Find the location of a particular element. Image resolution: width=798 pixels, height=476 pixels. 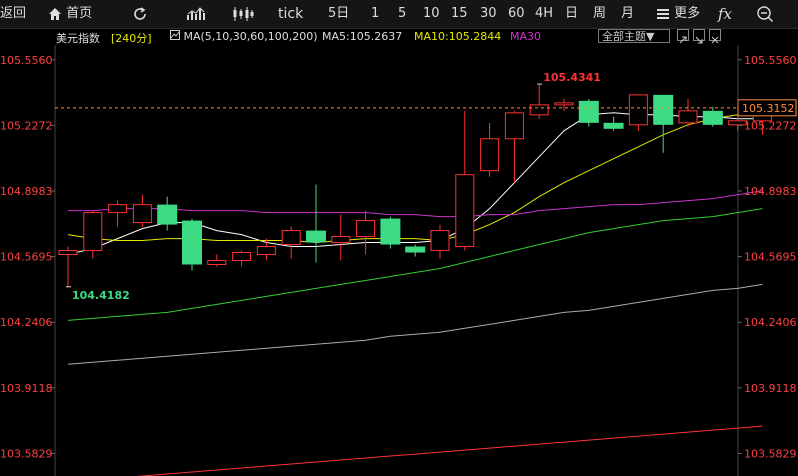

y-tick-left: 103.9118 is located at coordinates (26, 388).